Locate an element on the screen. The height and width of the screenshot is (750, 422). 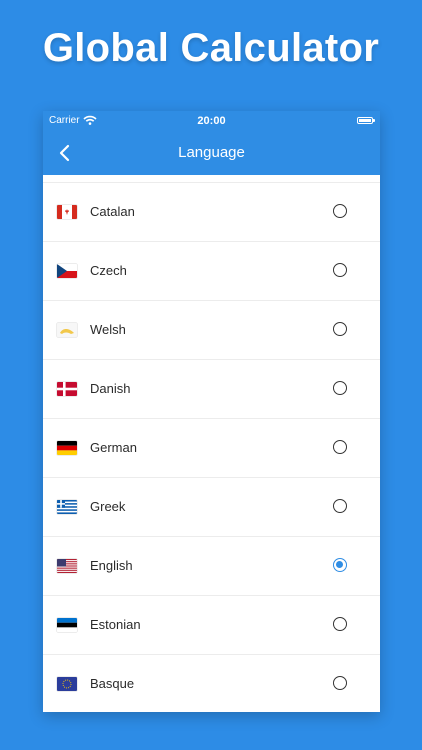
nav-bar: Language is located at coordinates (211, 153).